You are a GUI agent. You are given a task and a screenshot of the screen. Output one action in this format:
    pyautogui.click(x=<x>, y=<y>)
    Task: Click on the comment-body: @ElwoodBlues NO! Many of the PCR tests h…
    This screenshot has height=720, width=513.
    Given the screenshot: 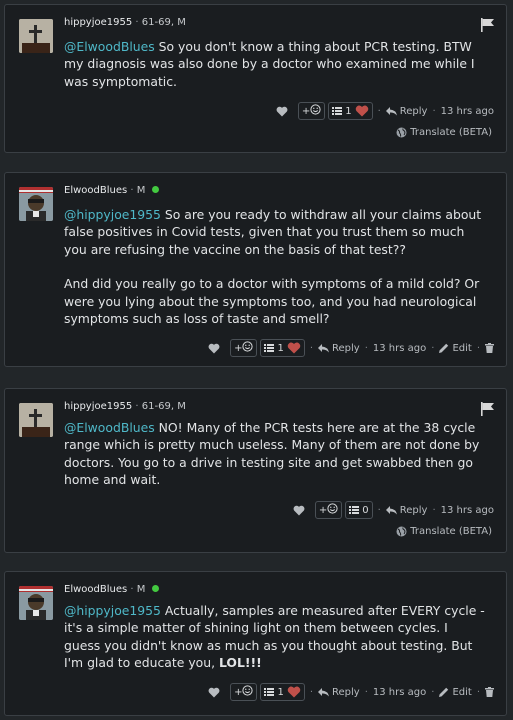 What is the action you would take?
    pyautogui.click(x=275, y=454)
    